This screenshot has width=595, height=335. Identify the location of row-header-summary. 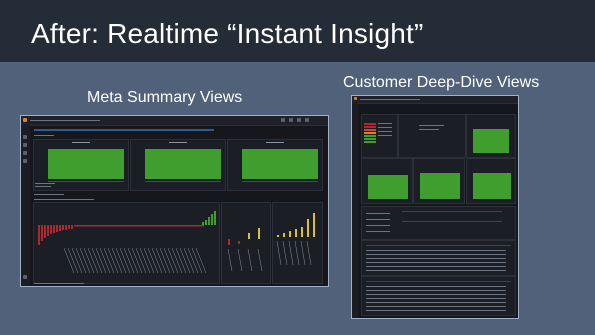
(44, 135).